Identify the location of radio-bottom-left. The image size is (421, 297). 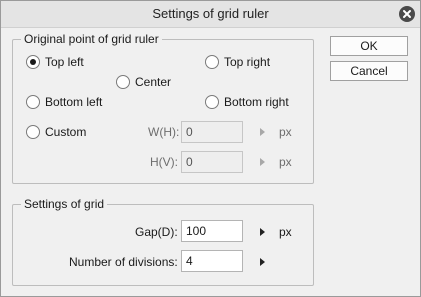
(33, 102).